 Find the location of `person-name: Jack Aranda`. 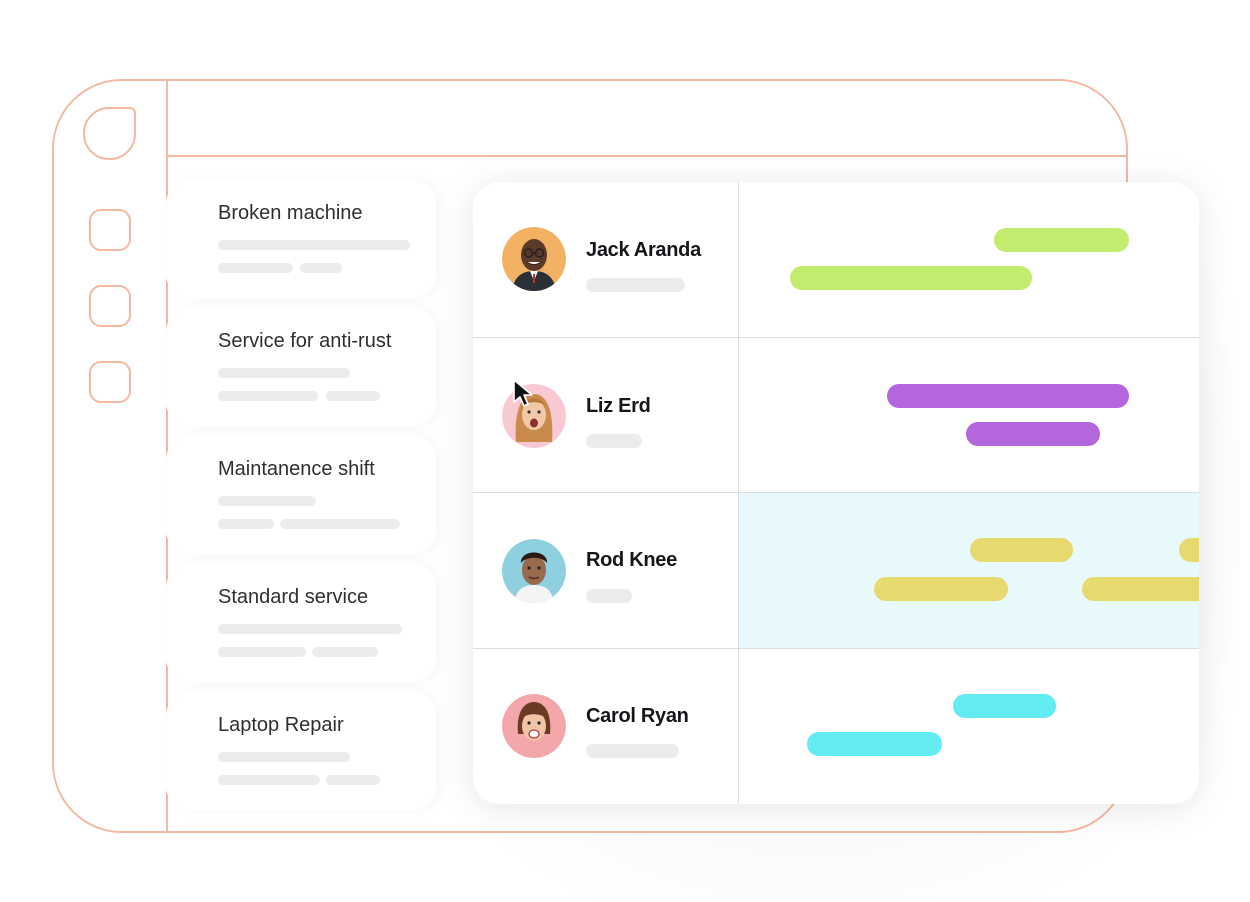

person-name: Jack Aranda is located at coordinates (643, 250).